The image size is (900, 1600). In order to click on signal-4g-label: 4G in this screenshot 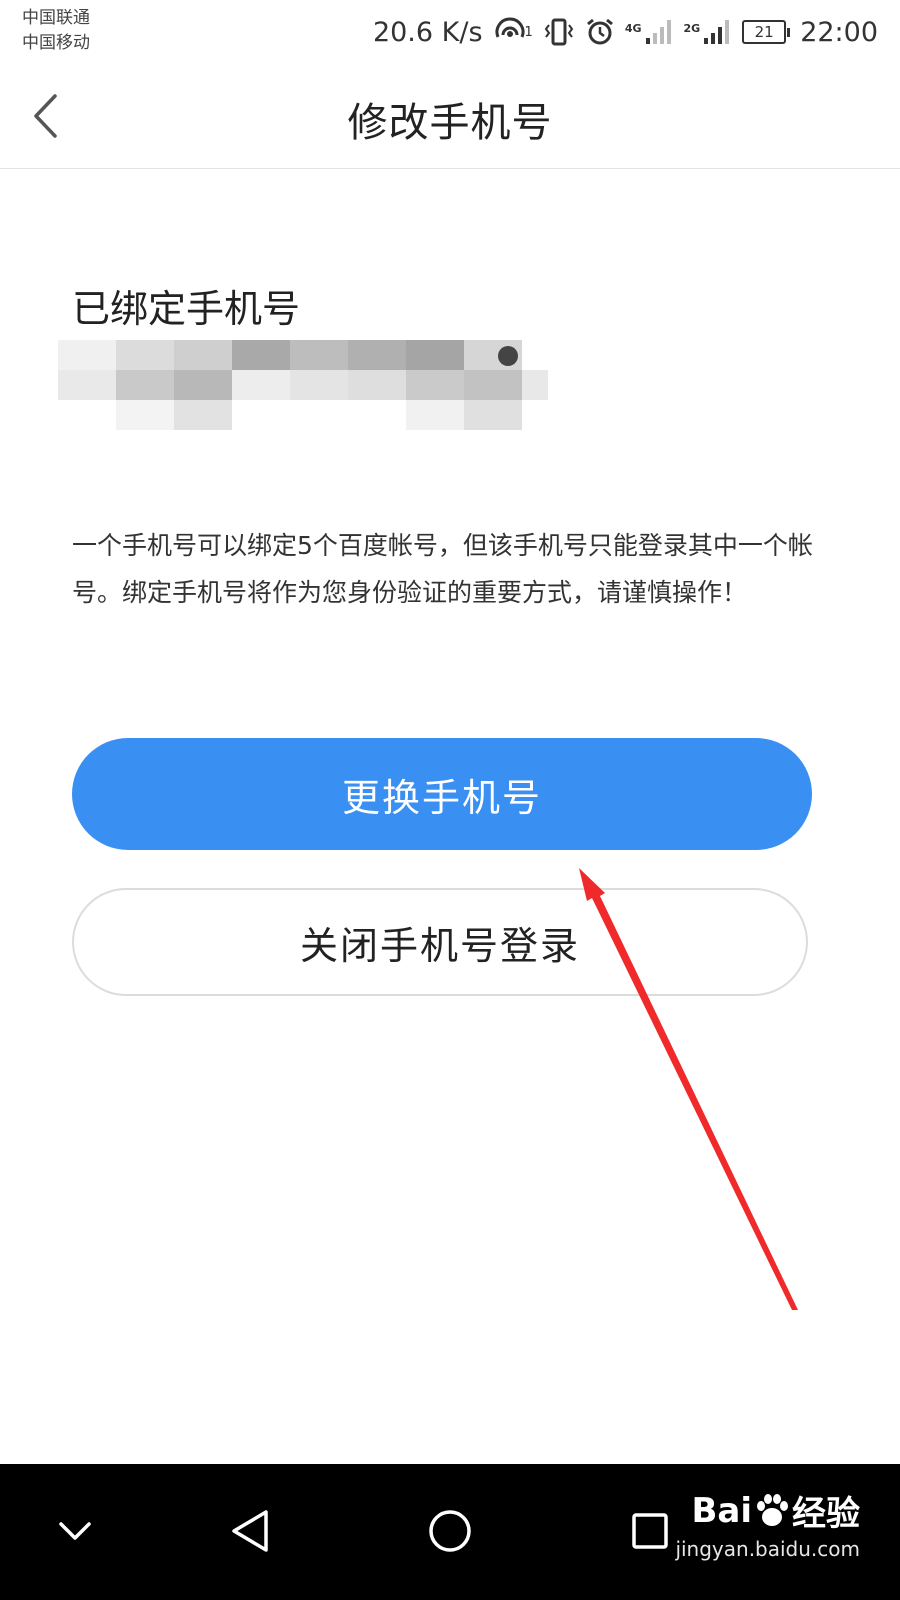, I will do `click(633, 28)`.